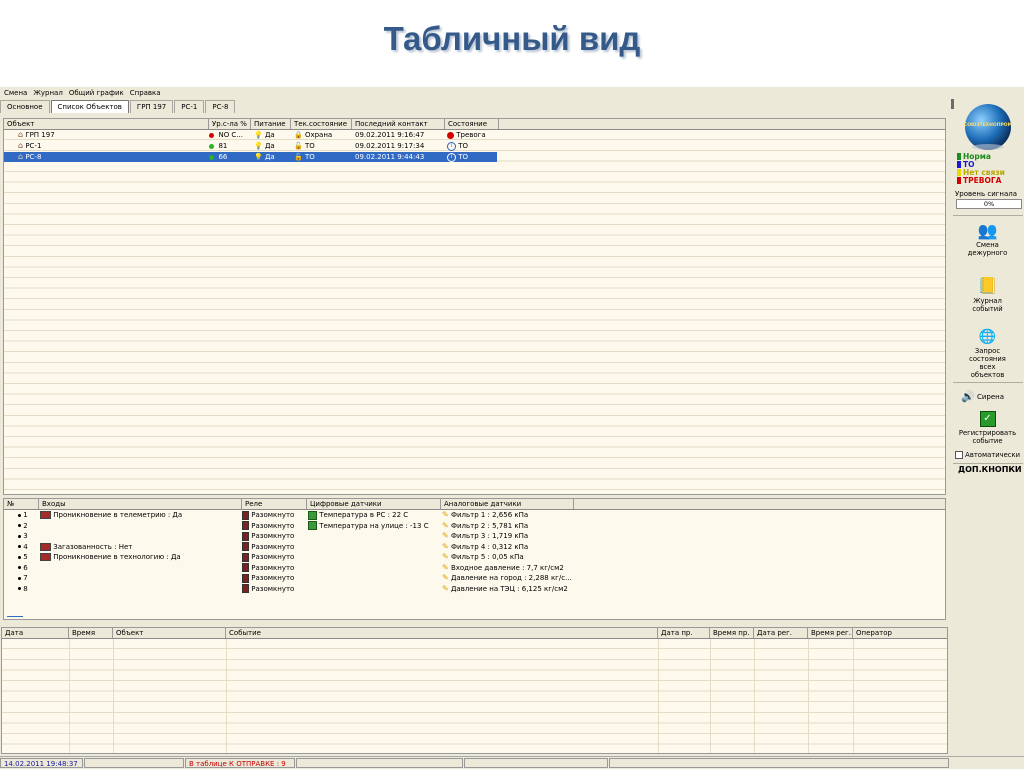 The image size is (1024, 769). Describe the element at coordinates (25, 106) in the screenshot. I see `tab-main: Основное` at that location.